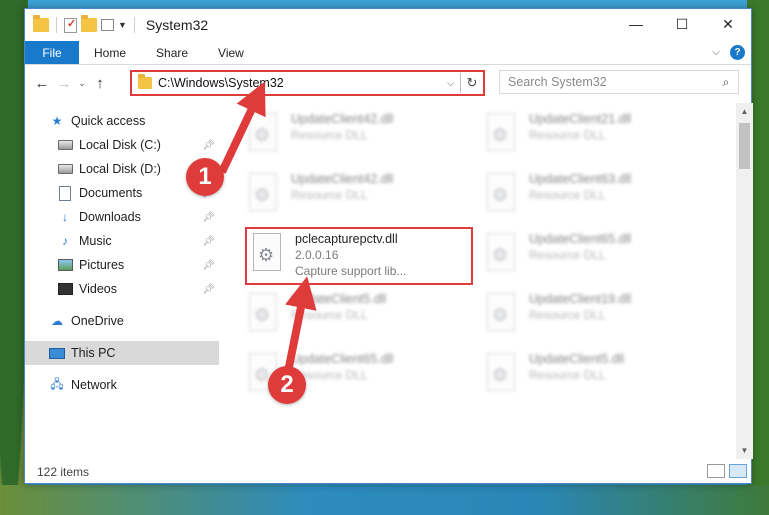  I want to click on star-icon: ★, so click(57, 121).